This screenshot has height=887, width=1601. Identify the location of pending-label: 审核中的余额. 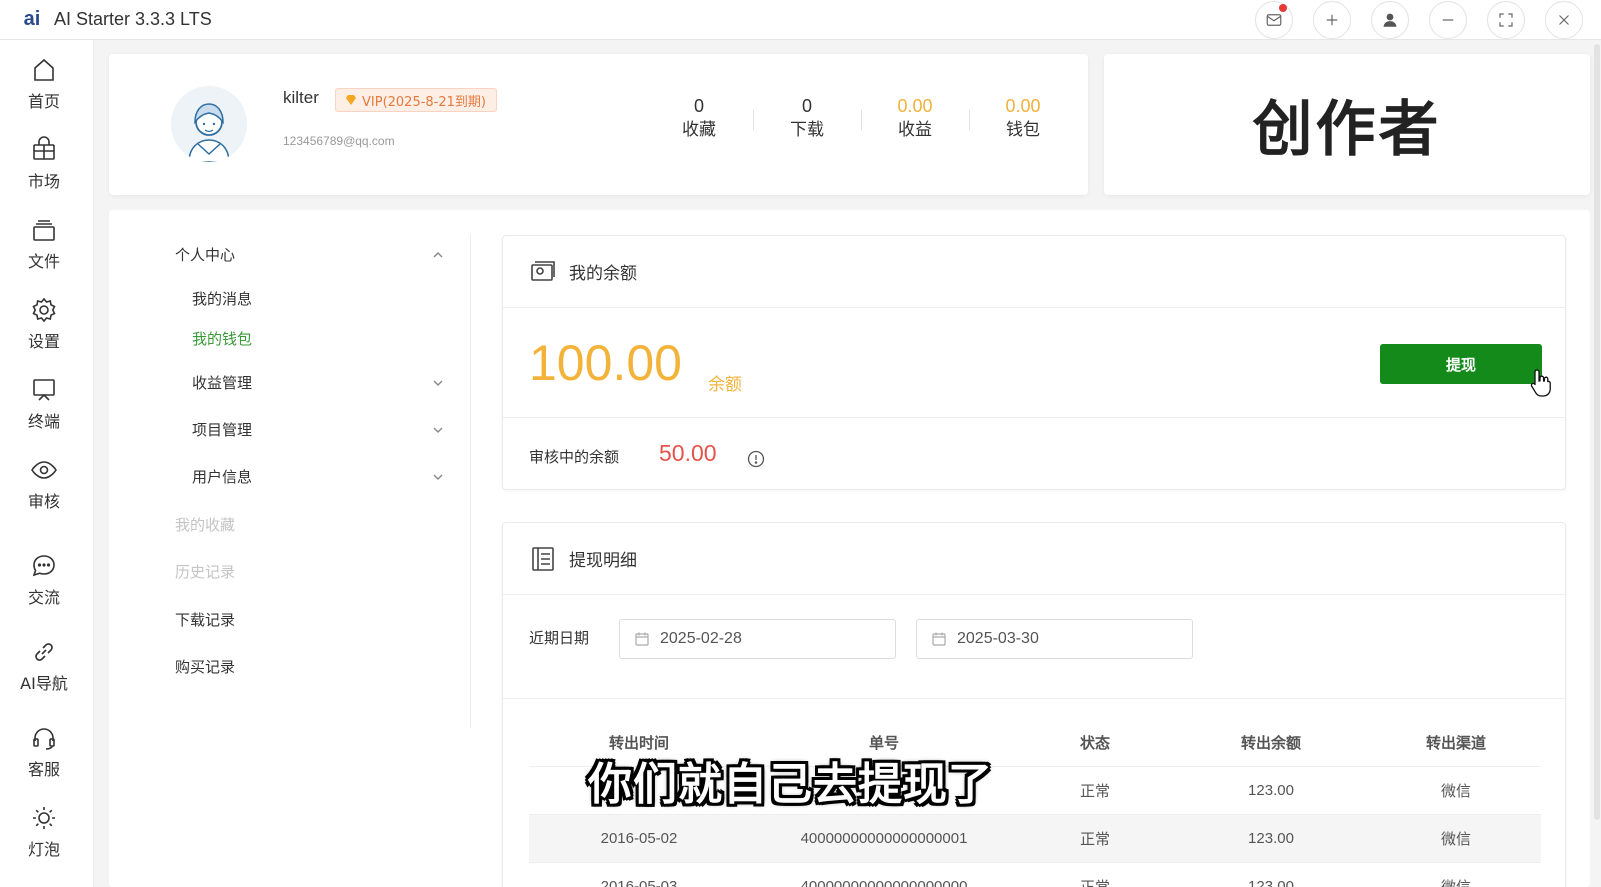
(574, 457).